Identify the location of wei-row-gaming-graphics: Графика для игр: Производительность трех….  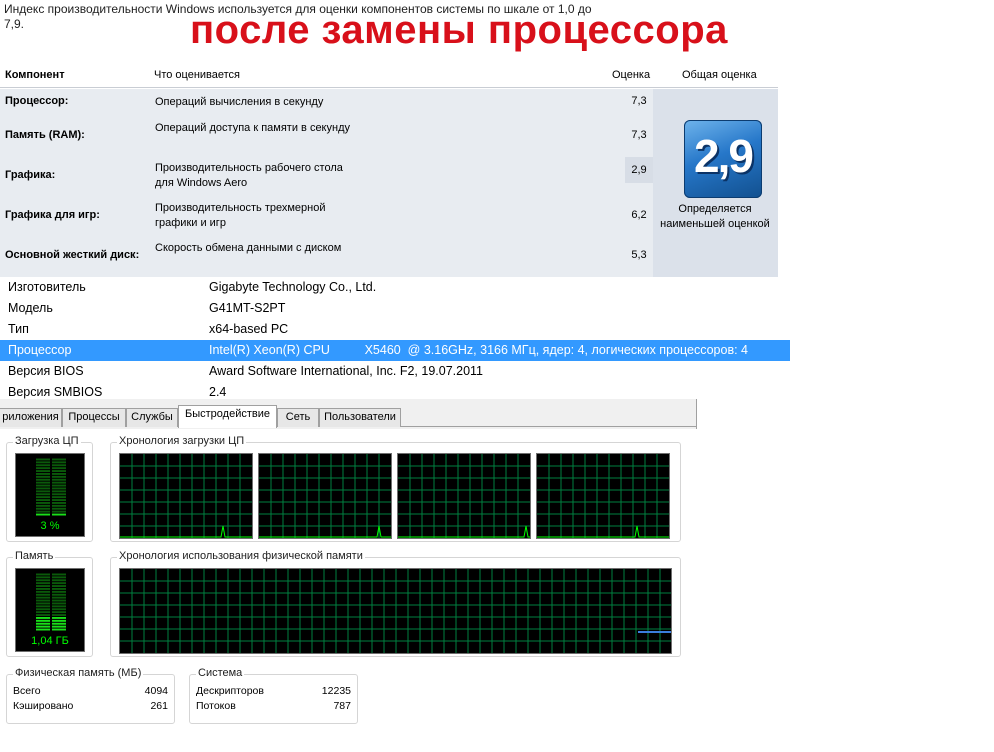
(326, 220).